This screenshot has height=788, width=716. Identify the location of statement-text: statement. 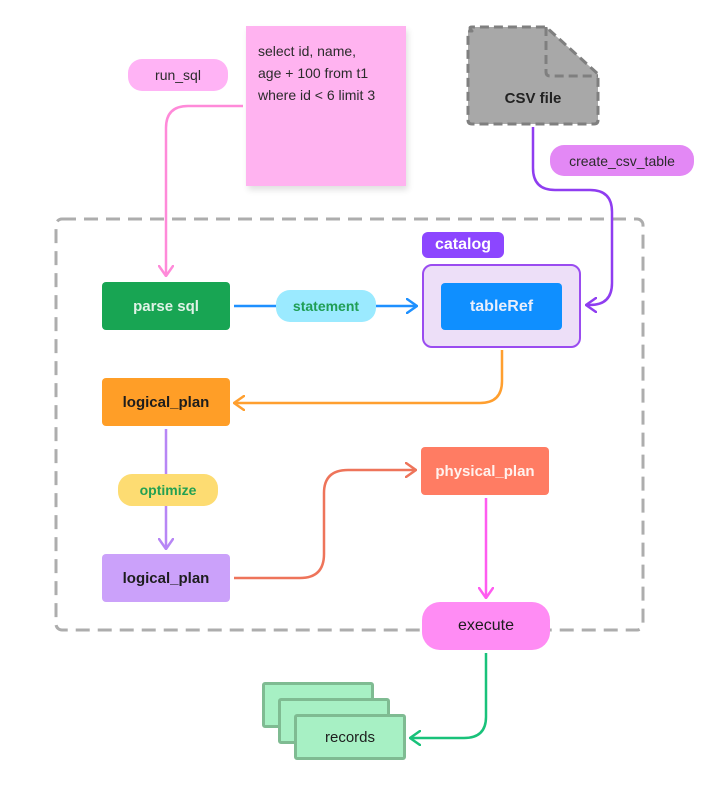
(326, 306).